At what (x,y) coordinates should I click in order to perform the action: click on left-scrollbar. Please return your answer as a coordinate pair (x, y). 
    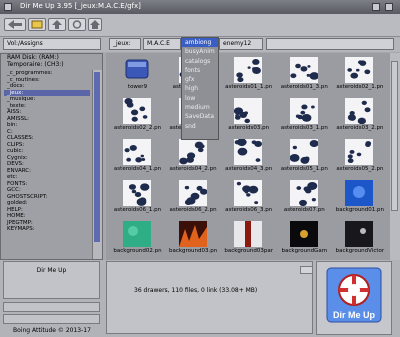
    Looking at the image, I should click on (97, 164).